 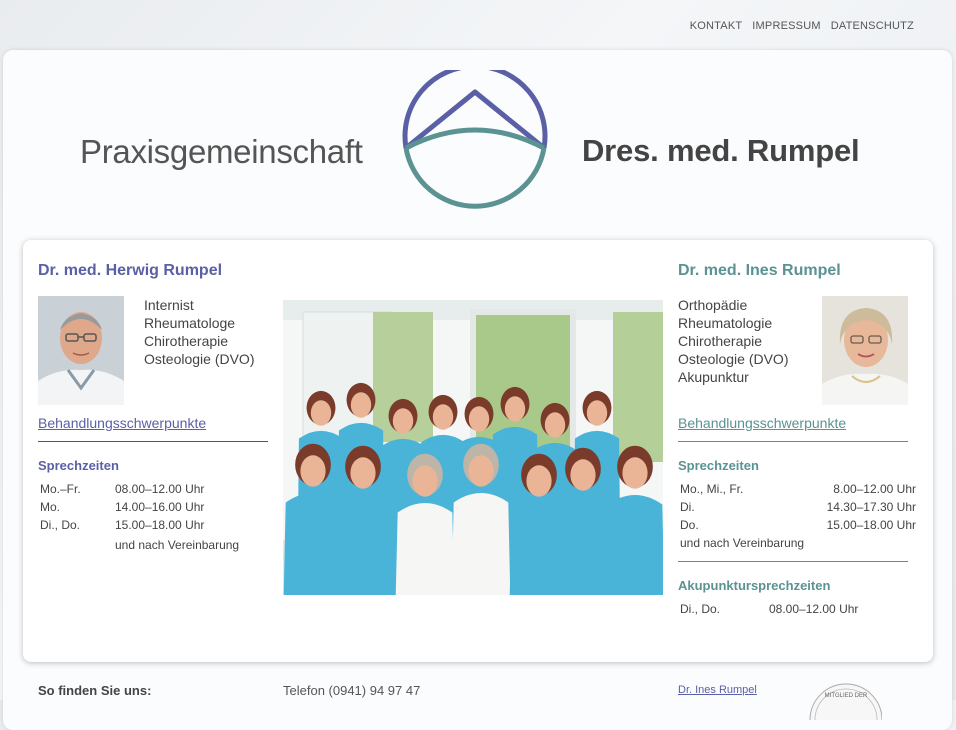 I want to click on hours-time: 14.00–16.00 Uhr, so click(x=160, y=507).